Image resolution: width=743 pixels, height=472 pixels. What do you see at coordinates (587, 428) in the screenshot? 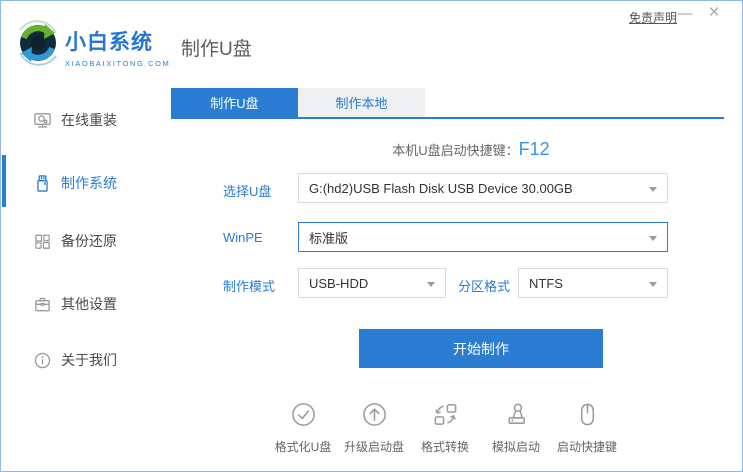
I see `tool-boot-hotkey: 启动快捷键` at bounding box center [587, 428].